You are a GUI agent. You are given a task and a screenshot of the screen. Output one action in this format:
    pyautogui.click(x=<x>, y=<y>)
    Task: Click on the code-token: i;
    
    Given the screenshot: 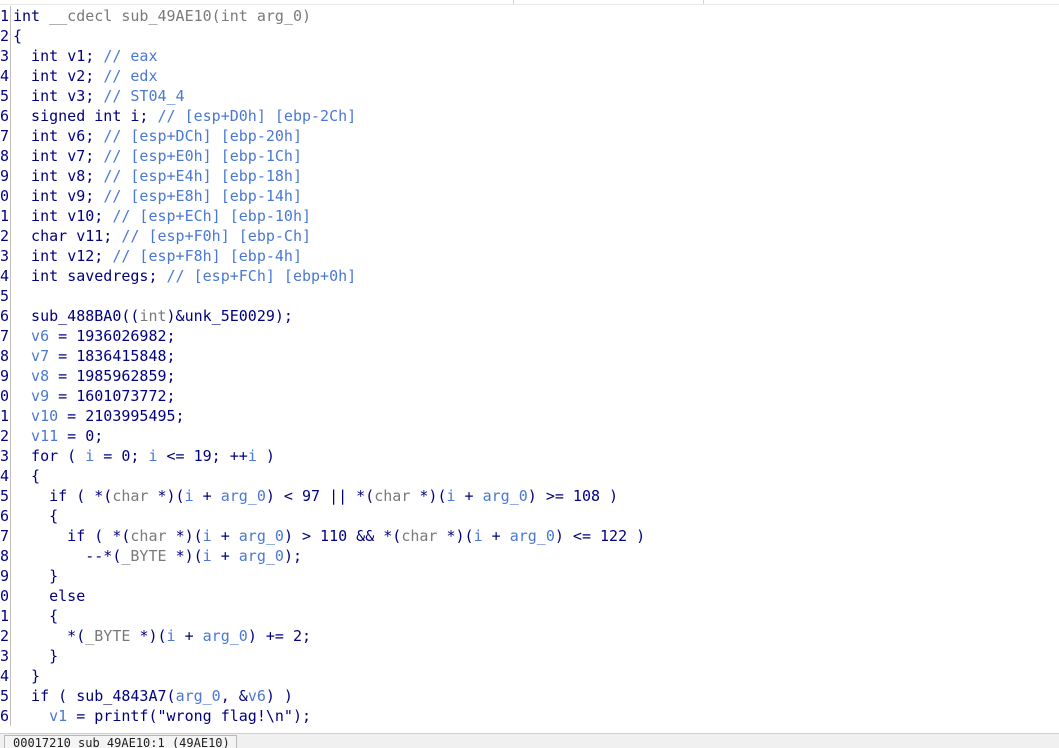 What is the action you would take?
    pyautogui.click(x=143, y=116)
    